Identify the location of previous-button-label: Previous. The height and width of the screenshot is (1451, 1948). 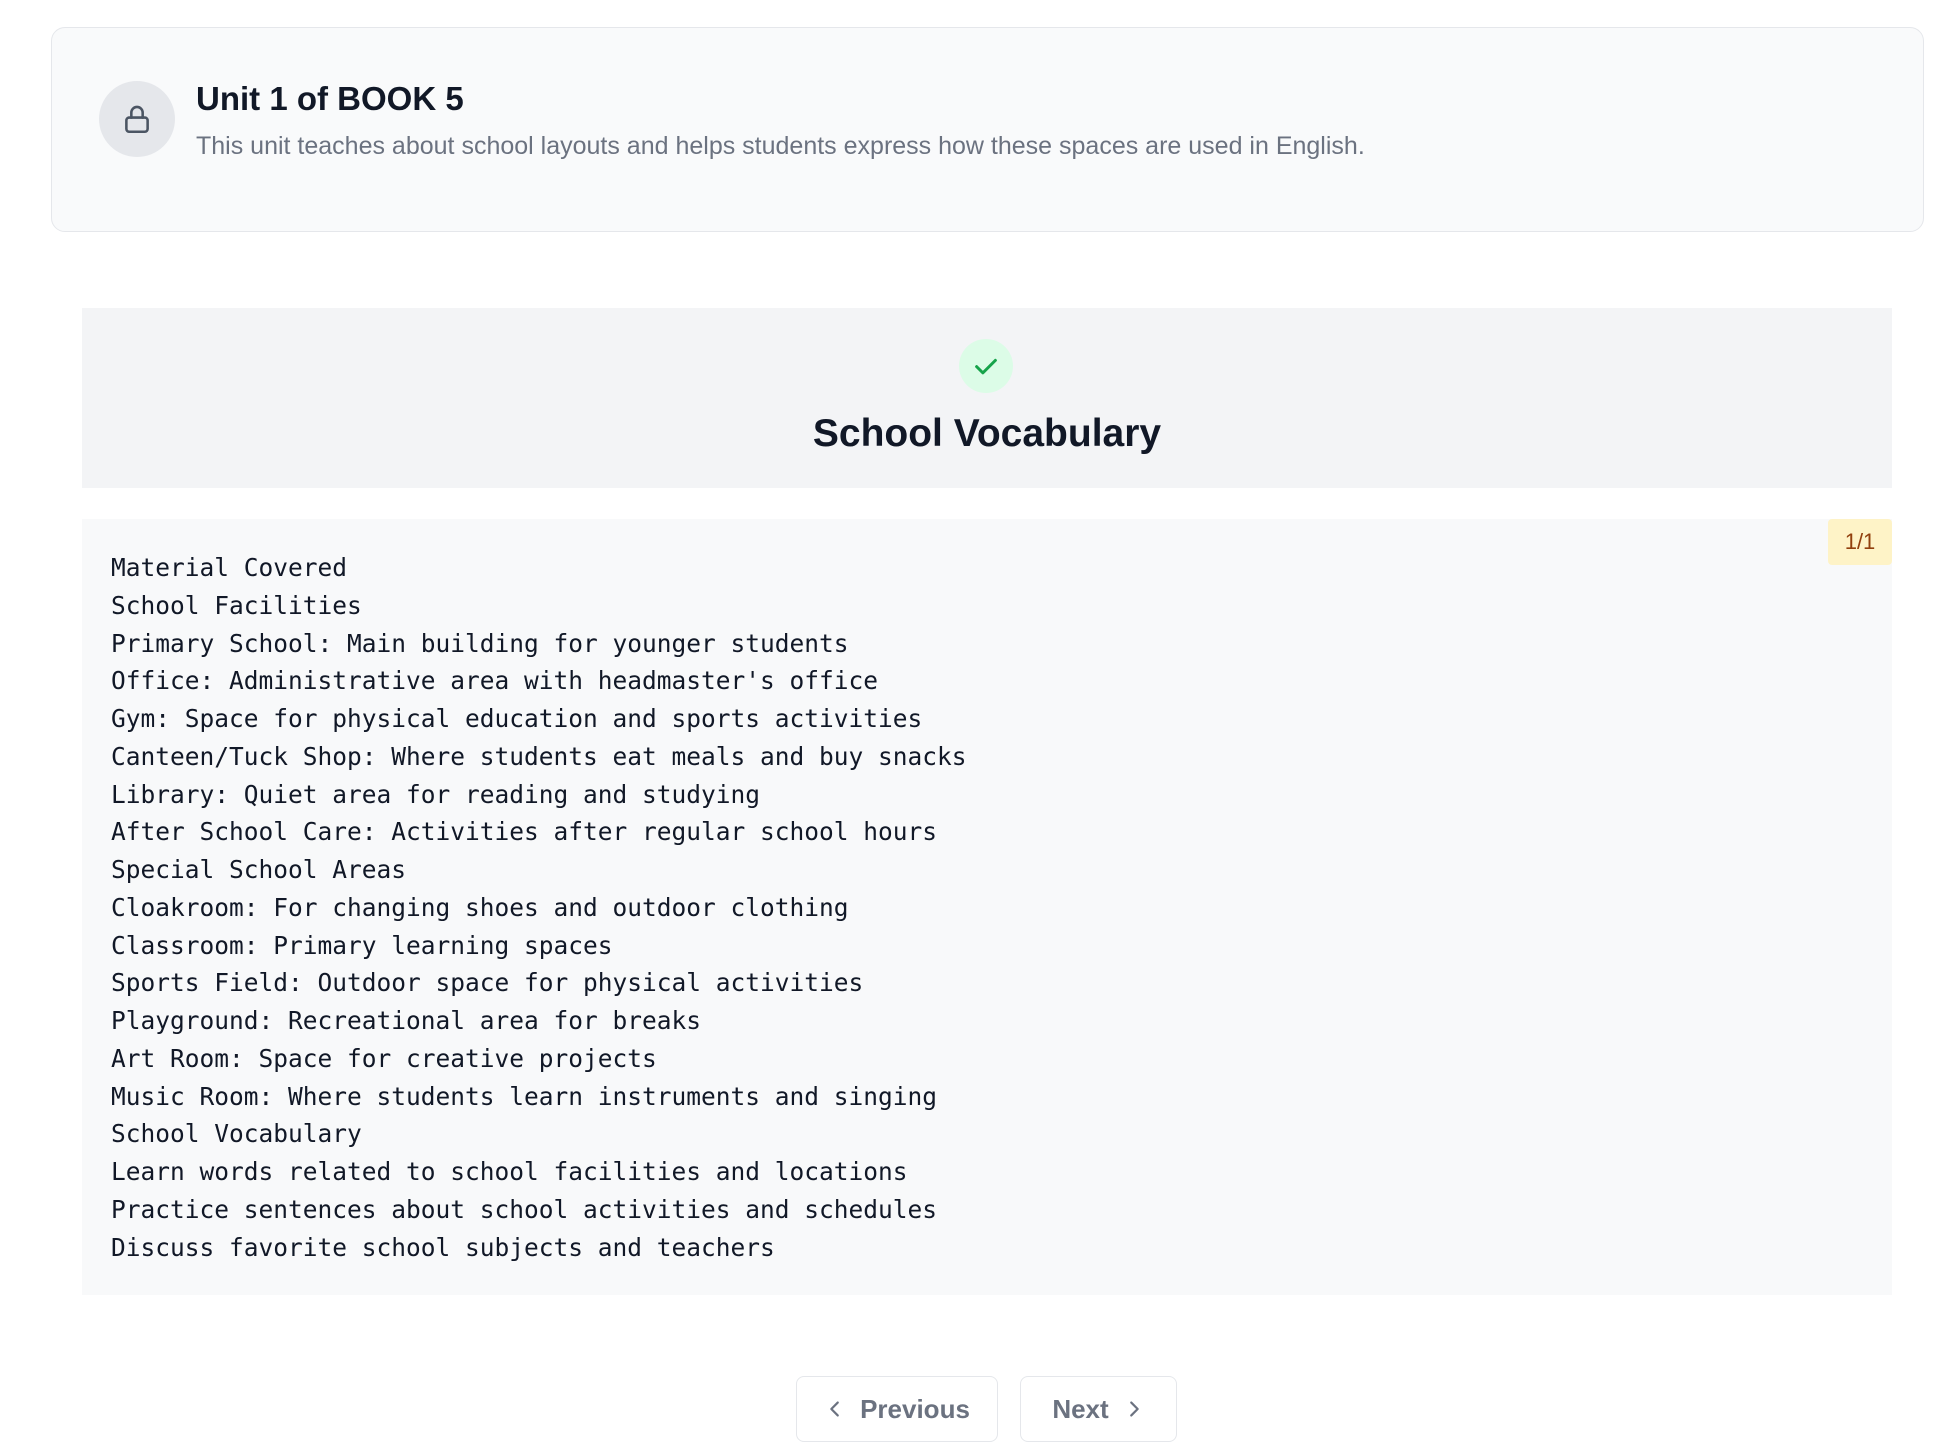
(915, 1408).